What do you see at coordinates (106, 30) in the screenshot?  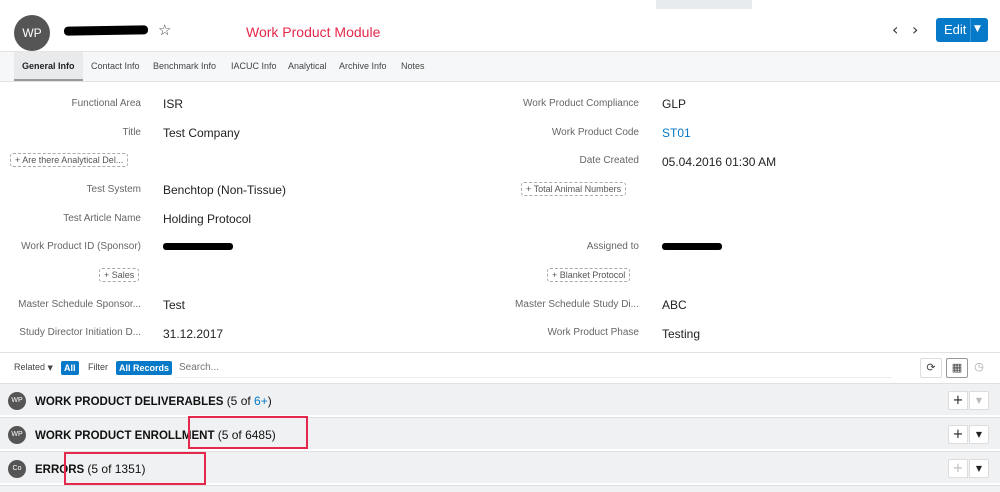 I see `record-name-redacted` at bounding box center [106, 30].